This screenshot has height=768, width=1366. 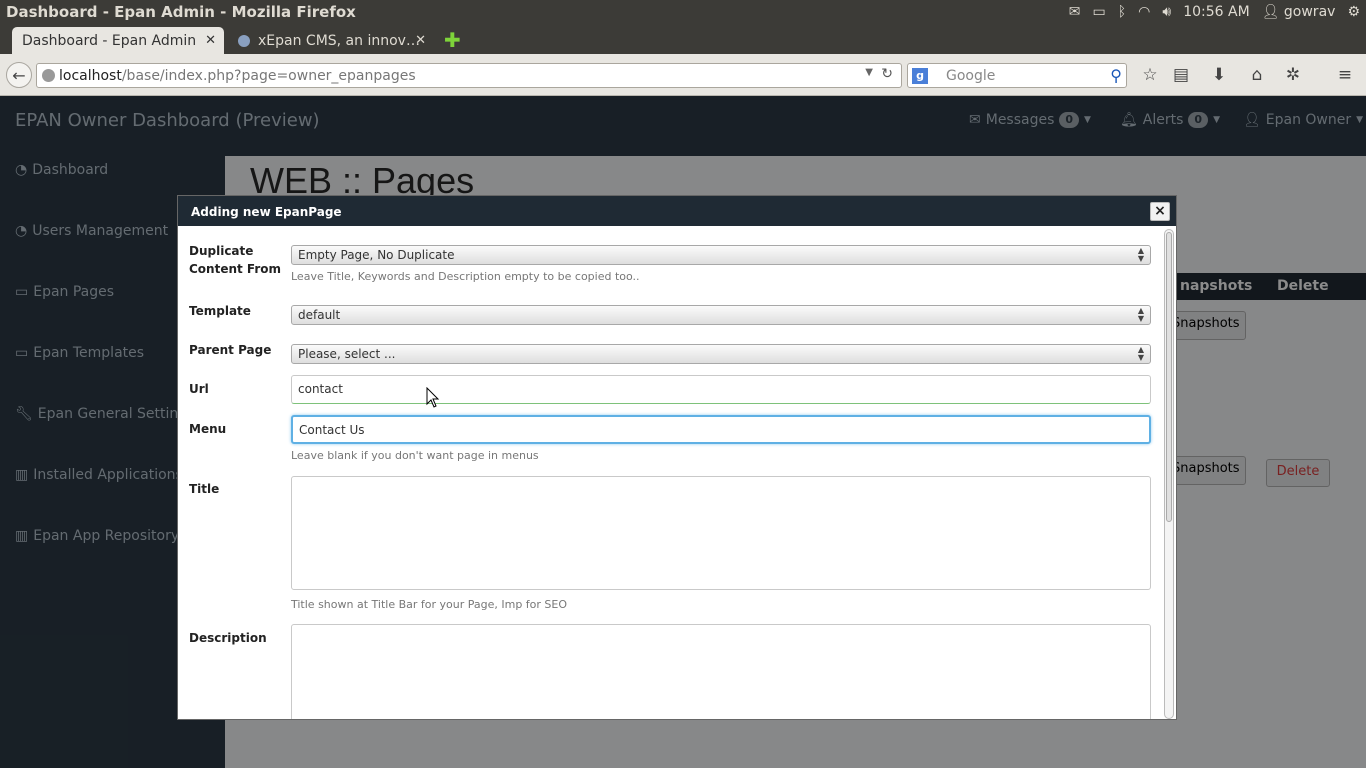 What do you see at coordinates (869, 72) in the screenshot?
I see `history-dropdown-icon: ▼` at bounding box center [869, 72].